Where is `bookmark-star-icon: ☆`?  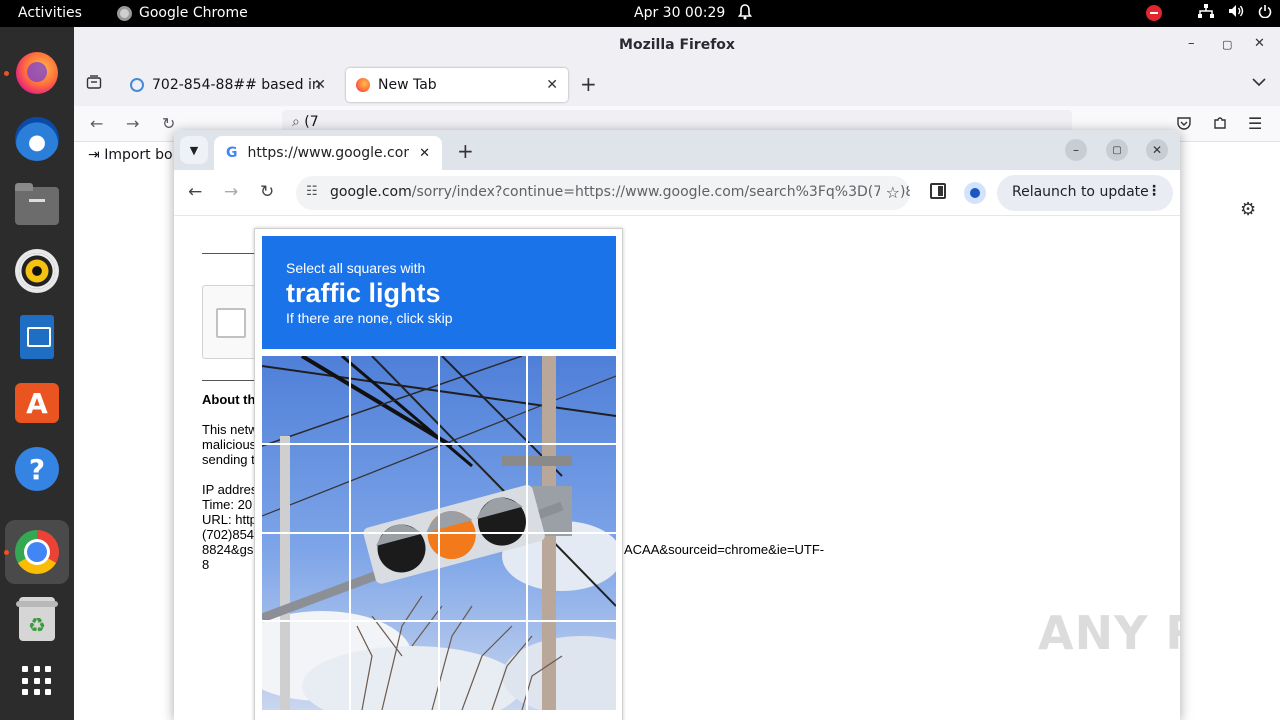
bookmark-star-icon: ☆ is located at coordinates (889, 192).